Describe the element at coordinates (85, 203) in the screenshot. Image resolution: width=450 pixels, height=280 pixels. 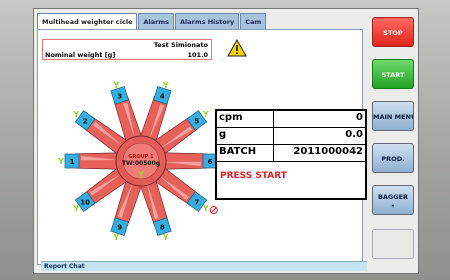
I see `head-number-10: 10` at that location.